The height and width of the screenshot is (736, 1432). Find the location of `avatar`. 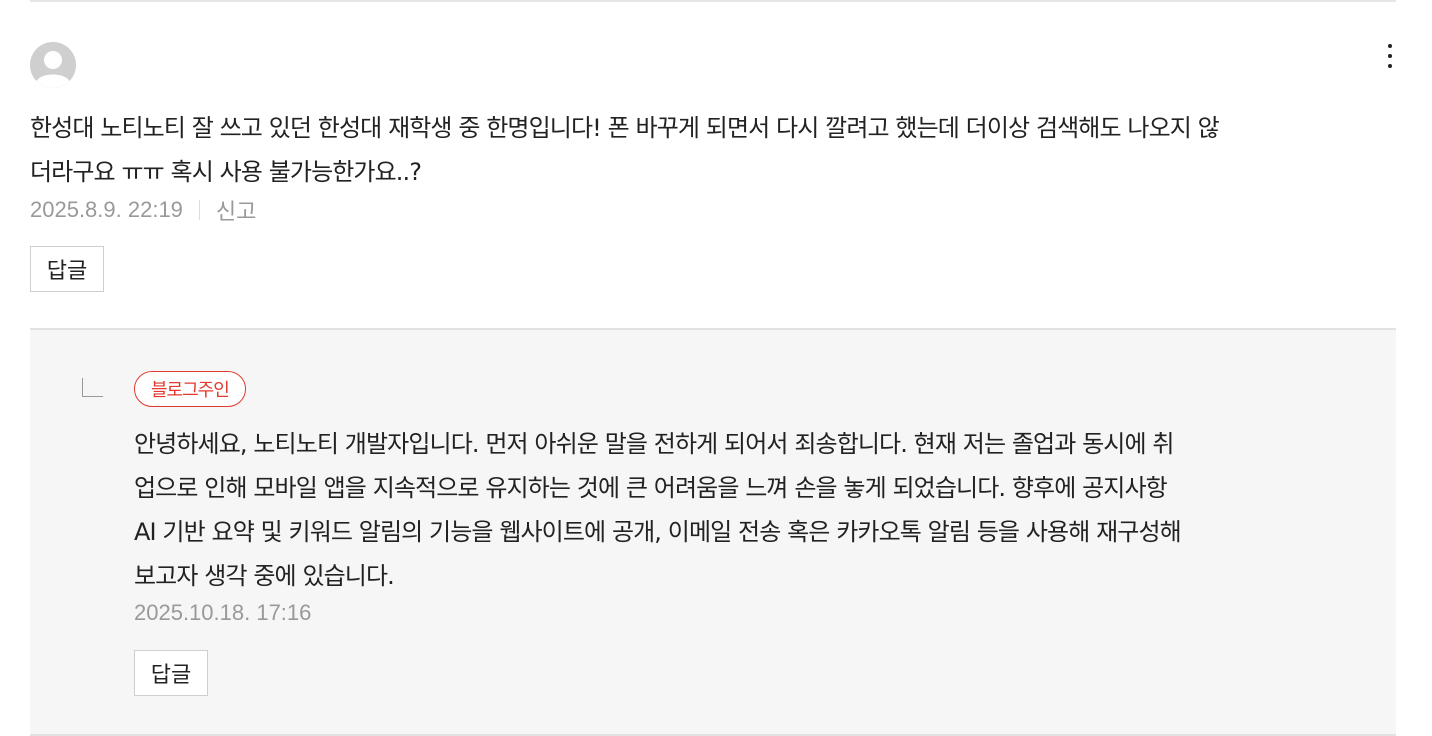

avatar is located at coordinates (53, 65).